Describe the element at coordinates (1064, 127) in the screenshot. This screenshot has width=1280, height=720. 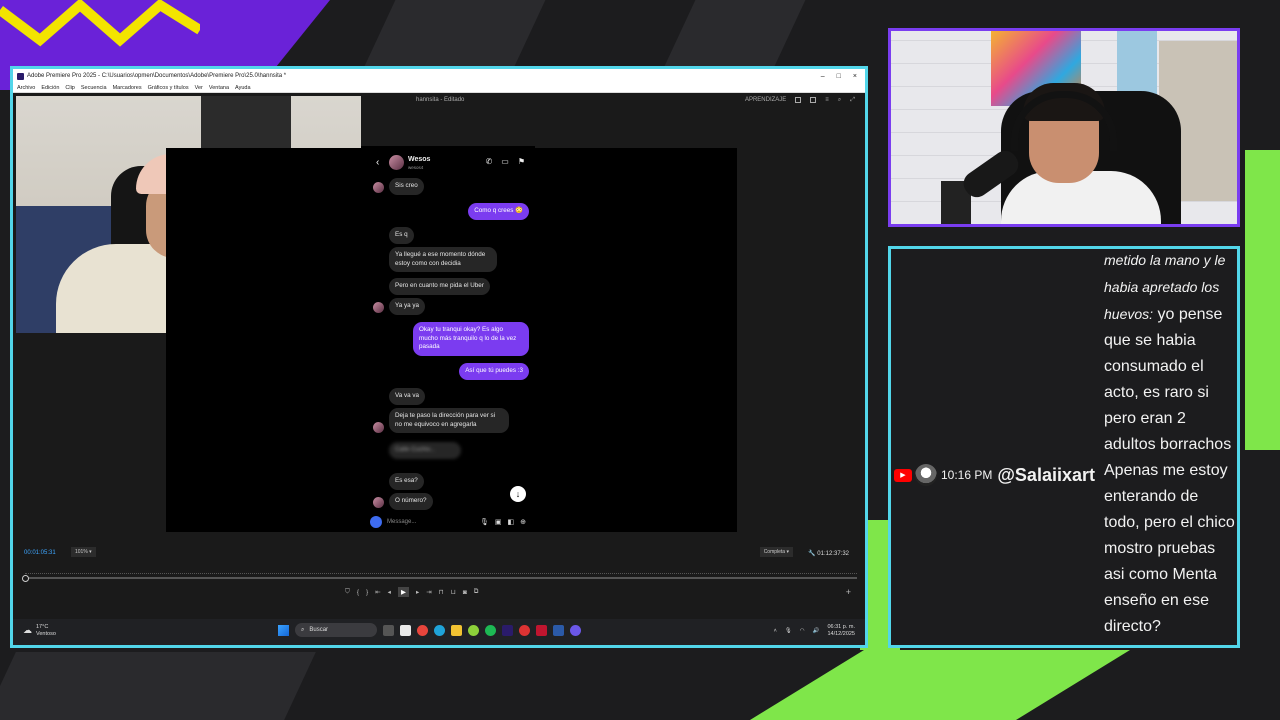
I see `streamer-facecam` at that location.